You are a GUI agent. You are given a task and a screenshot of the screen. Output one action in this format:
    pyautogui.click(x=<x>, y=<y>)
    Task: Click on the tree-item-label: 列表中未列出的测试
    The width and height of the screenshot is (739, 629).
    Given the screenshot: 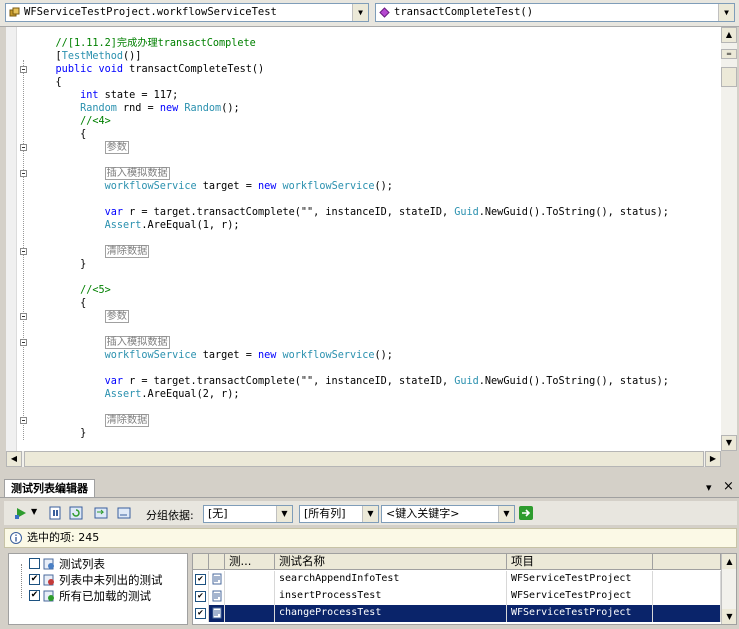 What is the action you would take?
    pyautogui.click(x=111, y=580)
    